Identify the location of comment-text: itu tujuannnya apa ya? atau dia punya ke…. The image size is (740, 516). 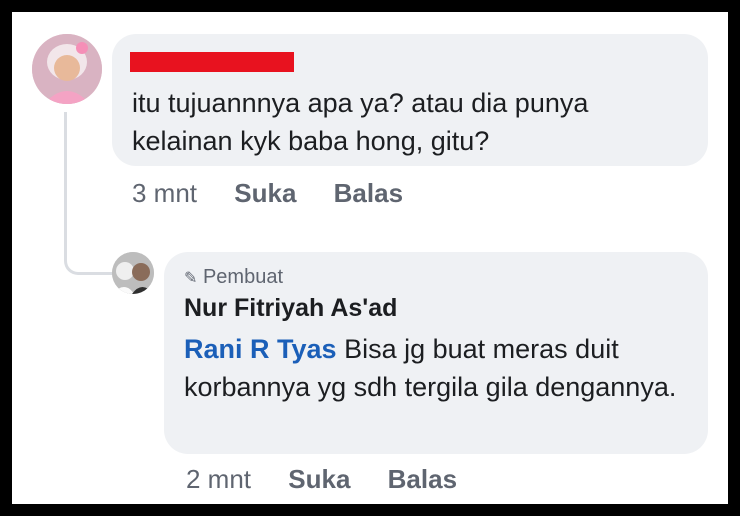
(360, 122).